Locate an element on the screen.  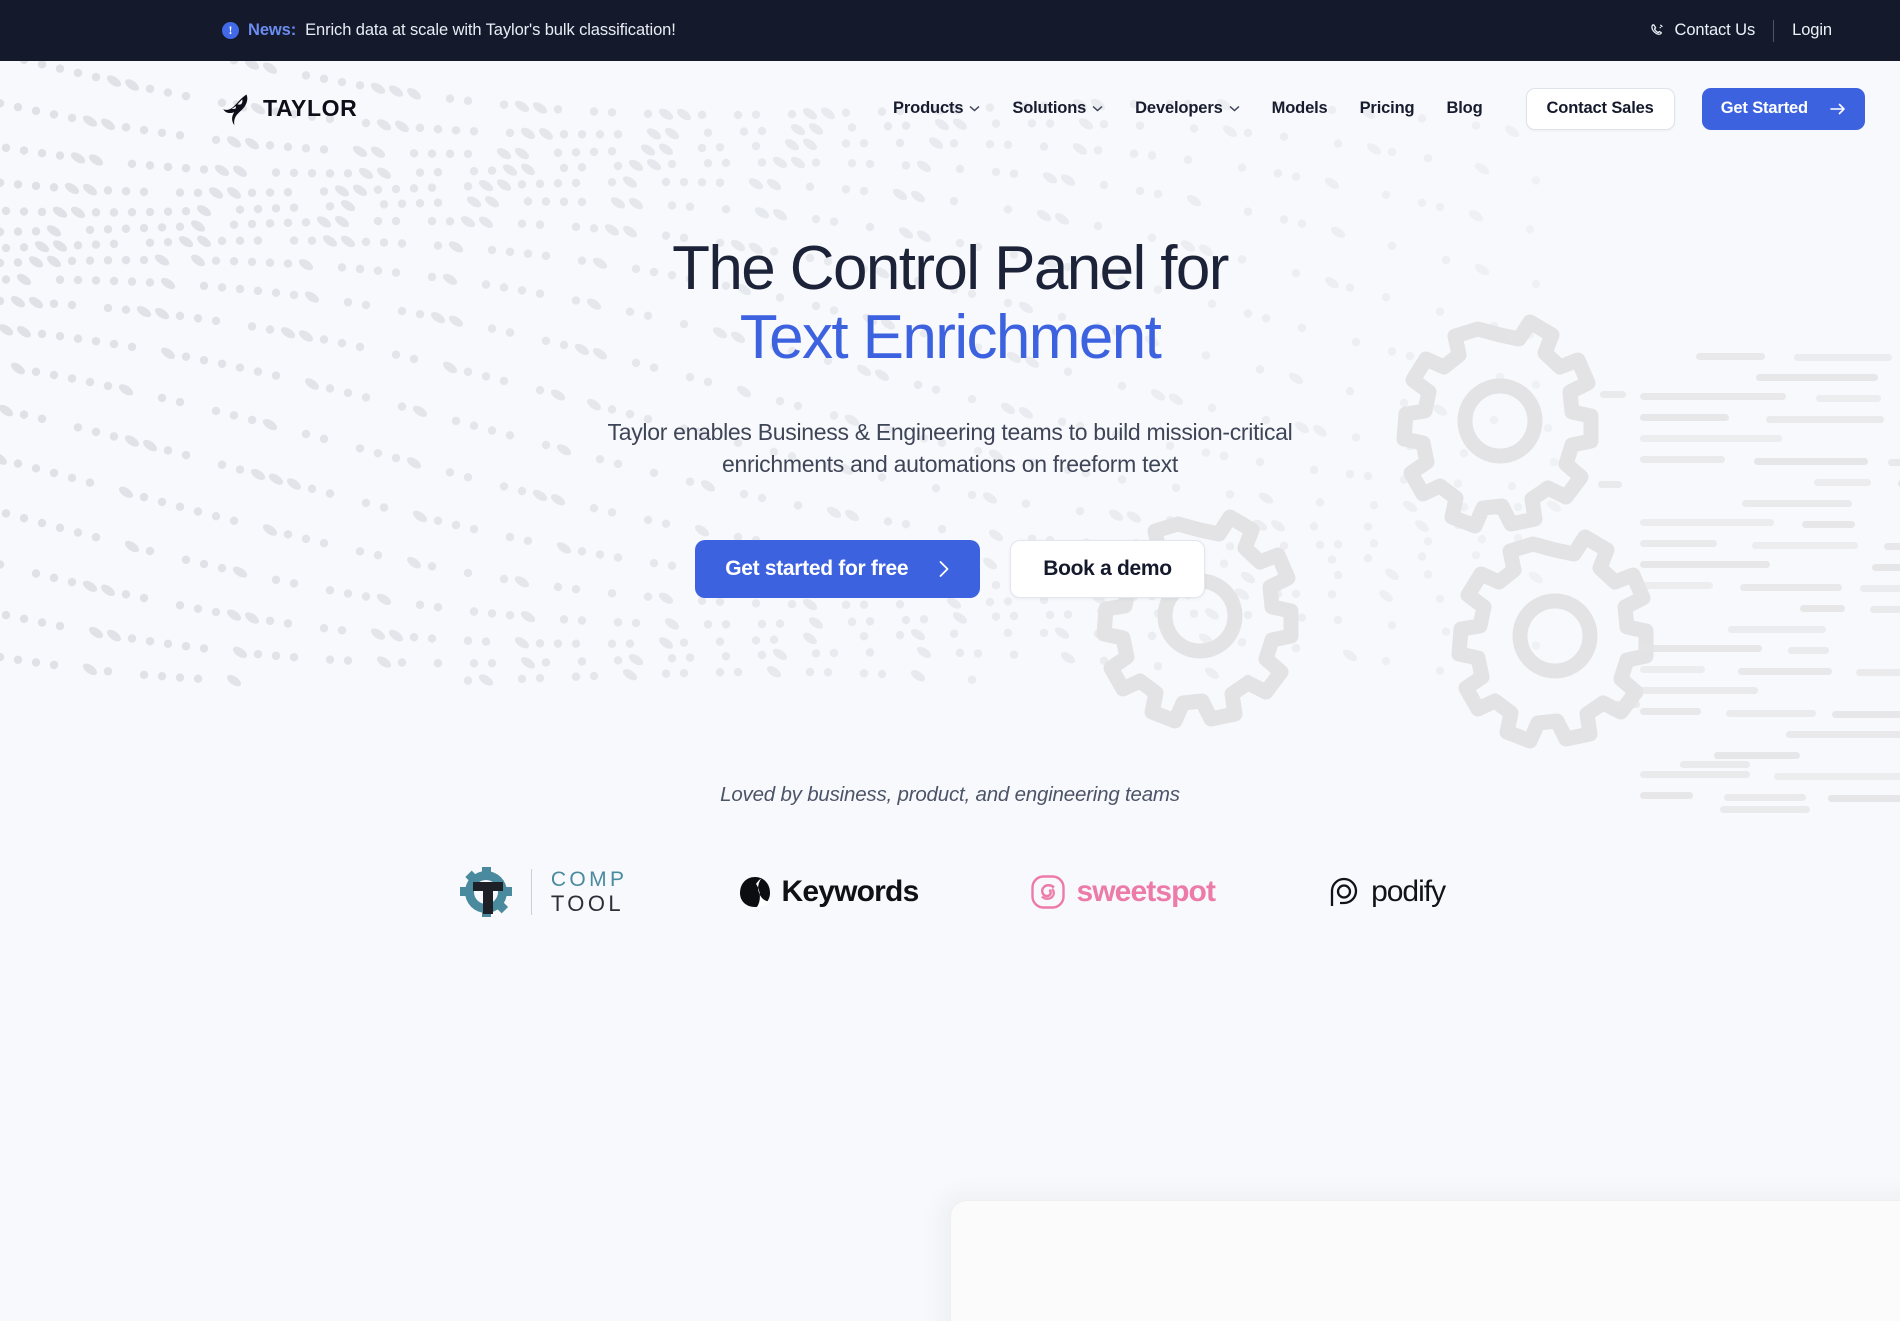
nav-item-developers: Developers is located at coordinates (1187, 108).